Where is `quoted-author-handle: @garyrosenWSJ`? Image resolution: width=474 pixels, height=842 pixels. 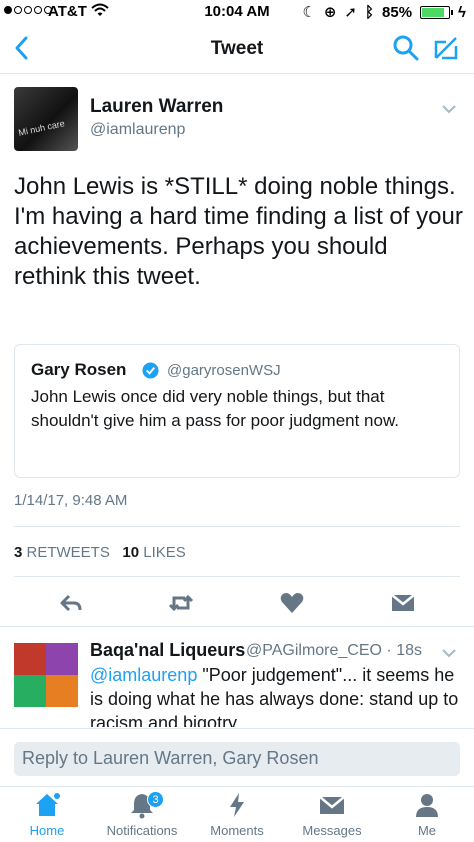 quoted-author-handle: @garyrosenWSJ is located at coordinates (224, 370).